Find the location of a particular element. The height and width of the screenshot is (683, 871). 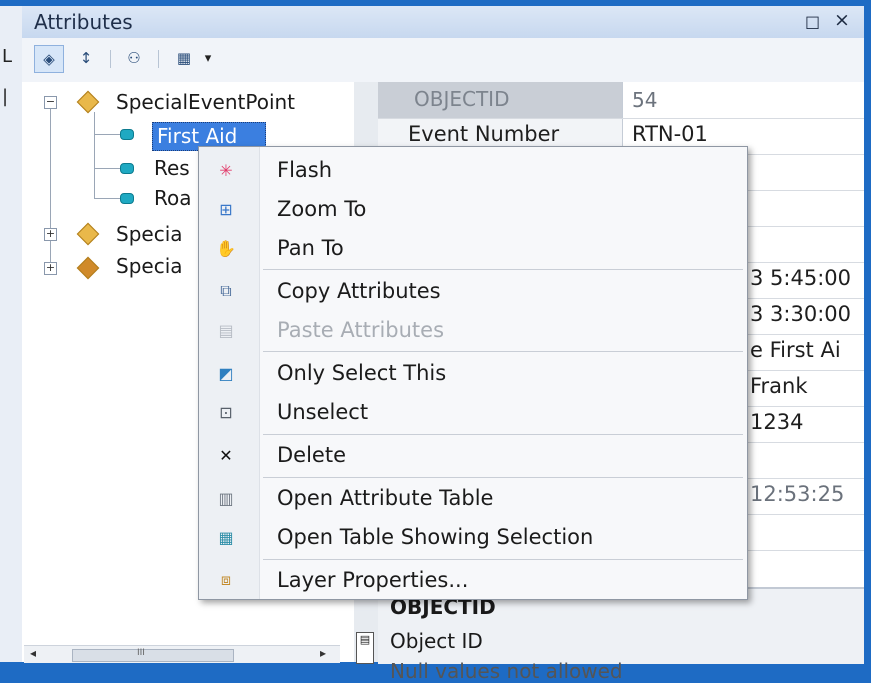

sort-icon: ↕ is located at coordinates (86, 58).